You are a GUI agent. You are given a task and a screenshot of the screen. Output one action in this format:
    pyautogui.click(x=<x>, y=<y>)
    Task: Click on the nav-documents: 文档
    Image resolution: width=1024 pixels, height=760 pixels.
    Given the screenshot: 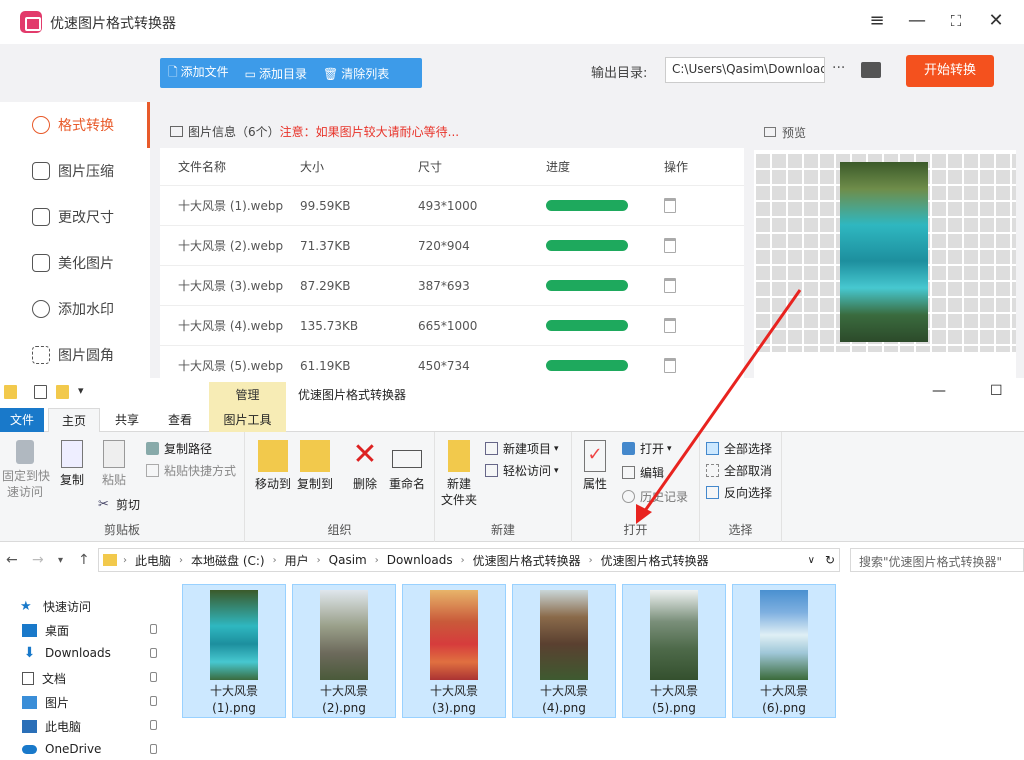 What is the action you would take?
    pyautogui.click(x=44, y=678)
    